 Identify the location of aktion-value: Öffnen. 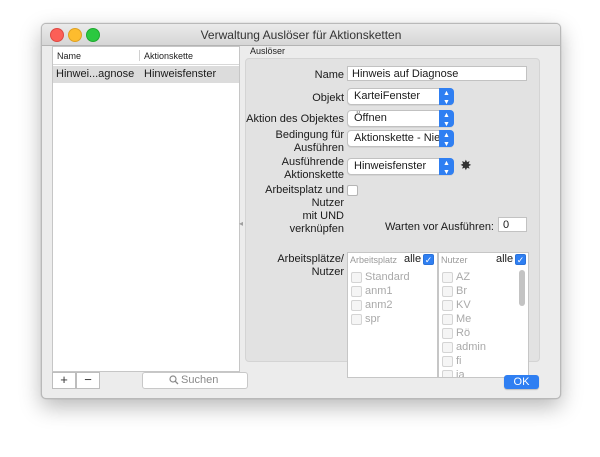
(370, 118).